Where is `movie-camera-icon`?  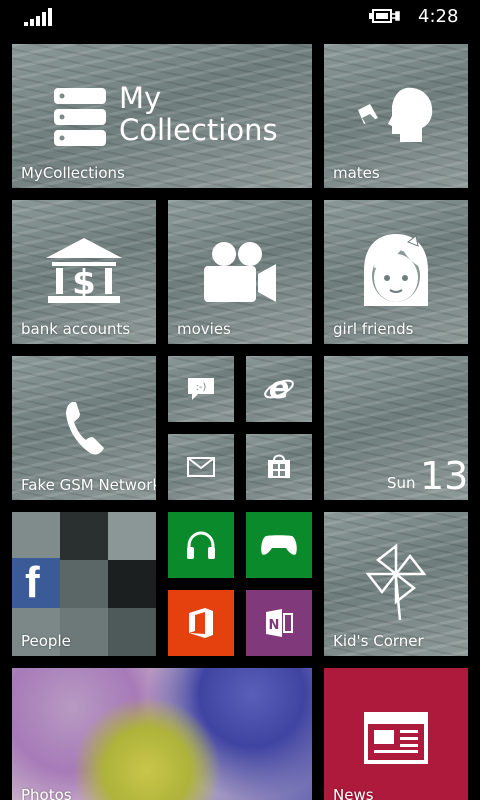 movie-camera-icon is located at coordinates (240, 272).